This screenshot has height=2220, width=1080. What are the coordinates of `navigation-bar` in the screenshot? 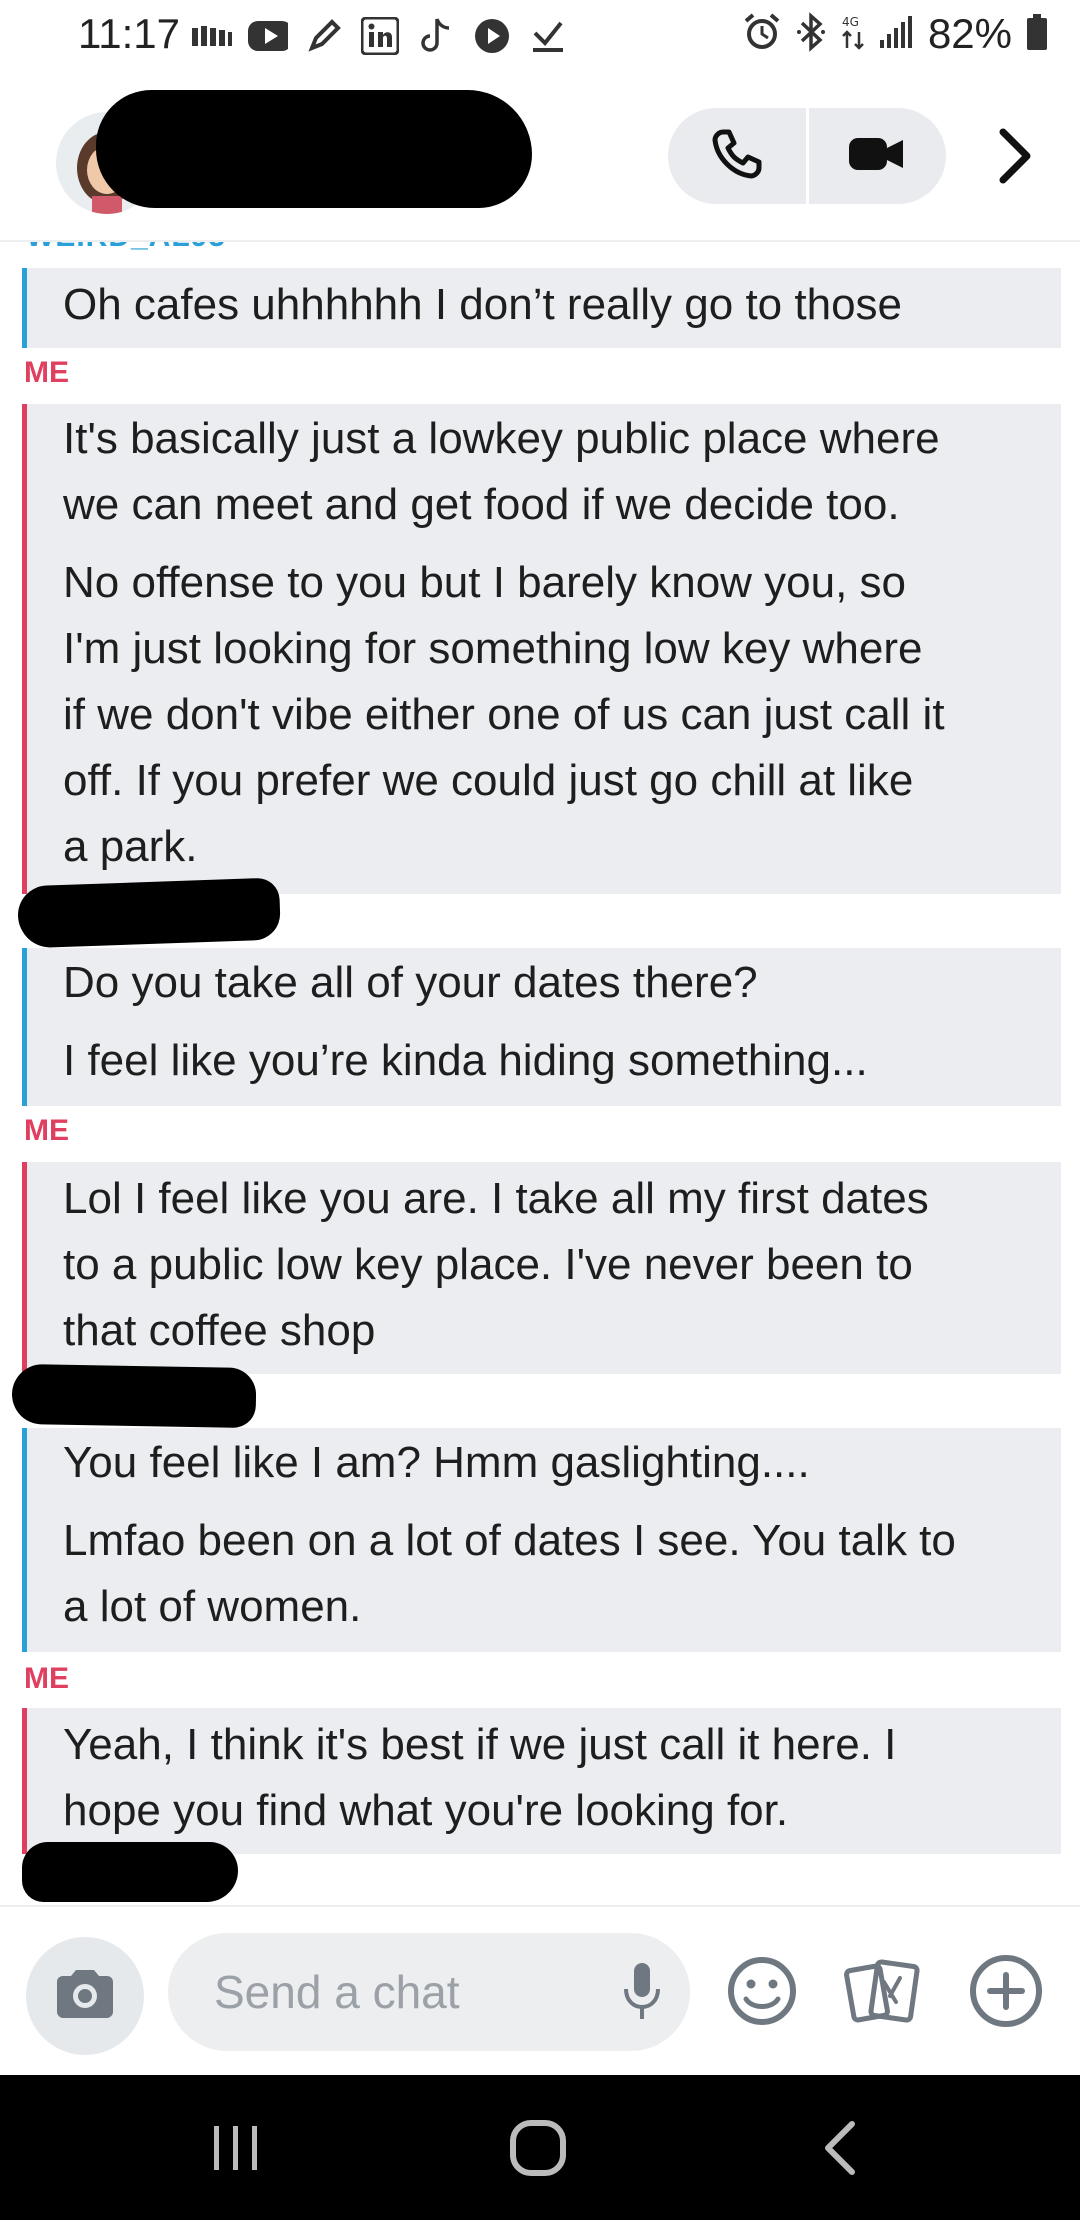 It's located at (540, 2147).